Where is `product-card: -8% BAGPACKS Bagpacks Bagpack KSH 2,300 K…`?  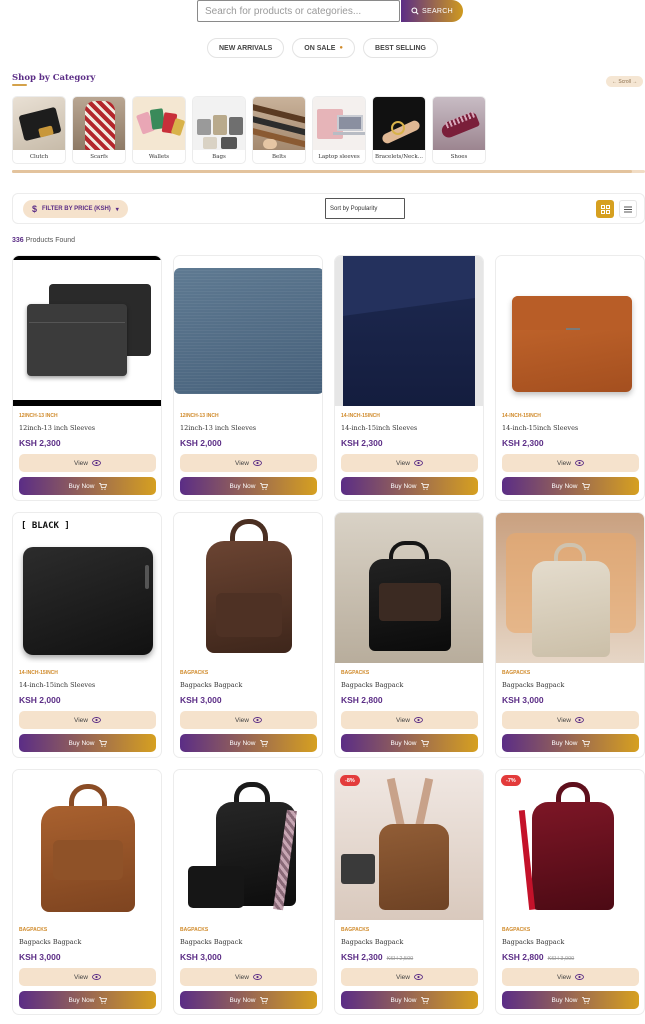 product-card: -8% BAGPACKS Bagpacks Bagpack KSH 2,300 K… is located at coordinates (409, 892).